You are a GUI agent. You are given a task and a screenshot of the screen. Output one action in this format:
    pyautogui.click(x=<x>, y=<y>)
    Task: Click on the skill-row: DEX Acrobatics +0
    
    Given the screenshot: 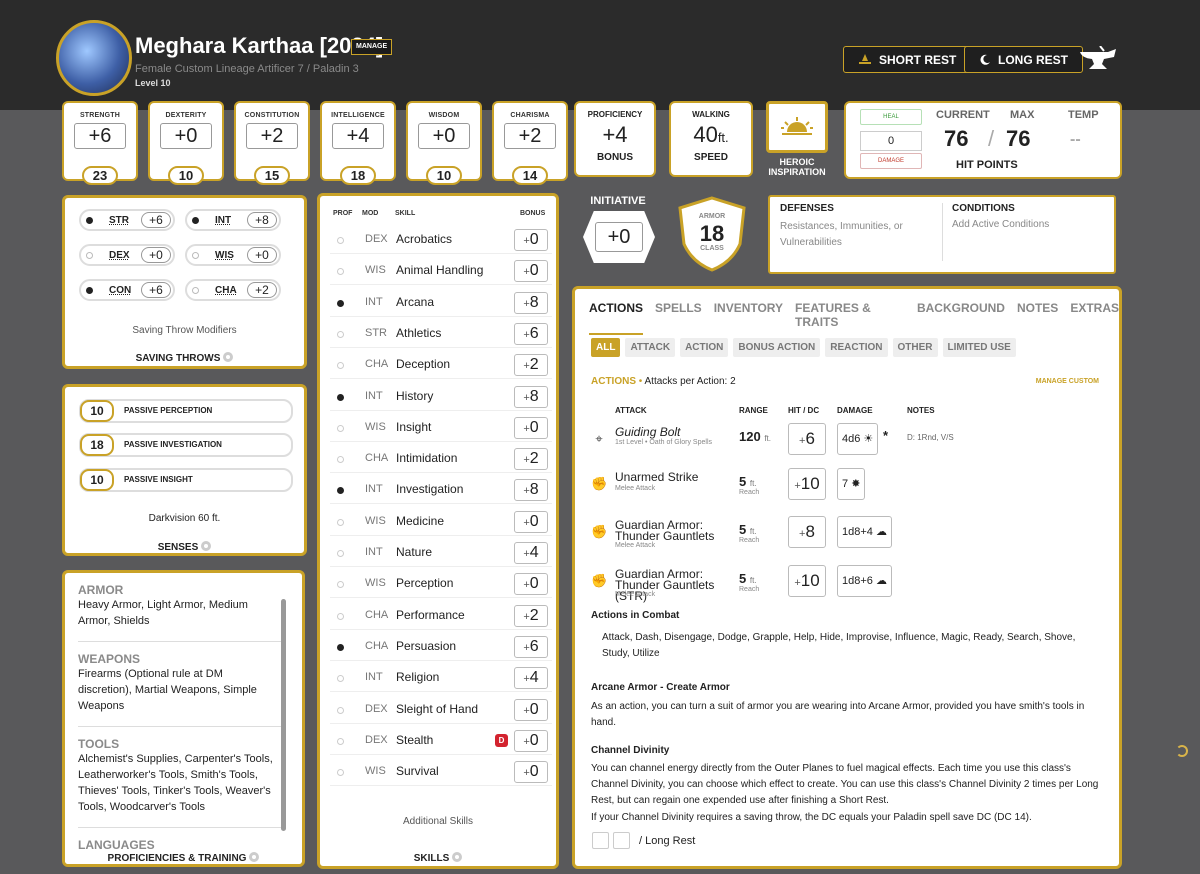 What is the action you would take?
    pyautogui.click(x=441, y=240)
    